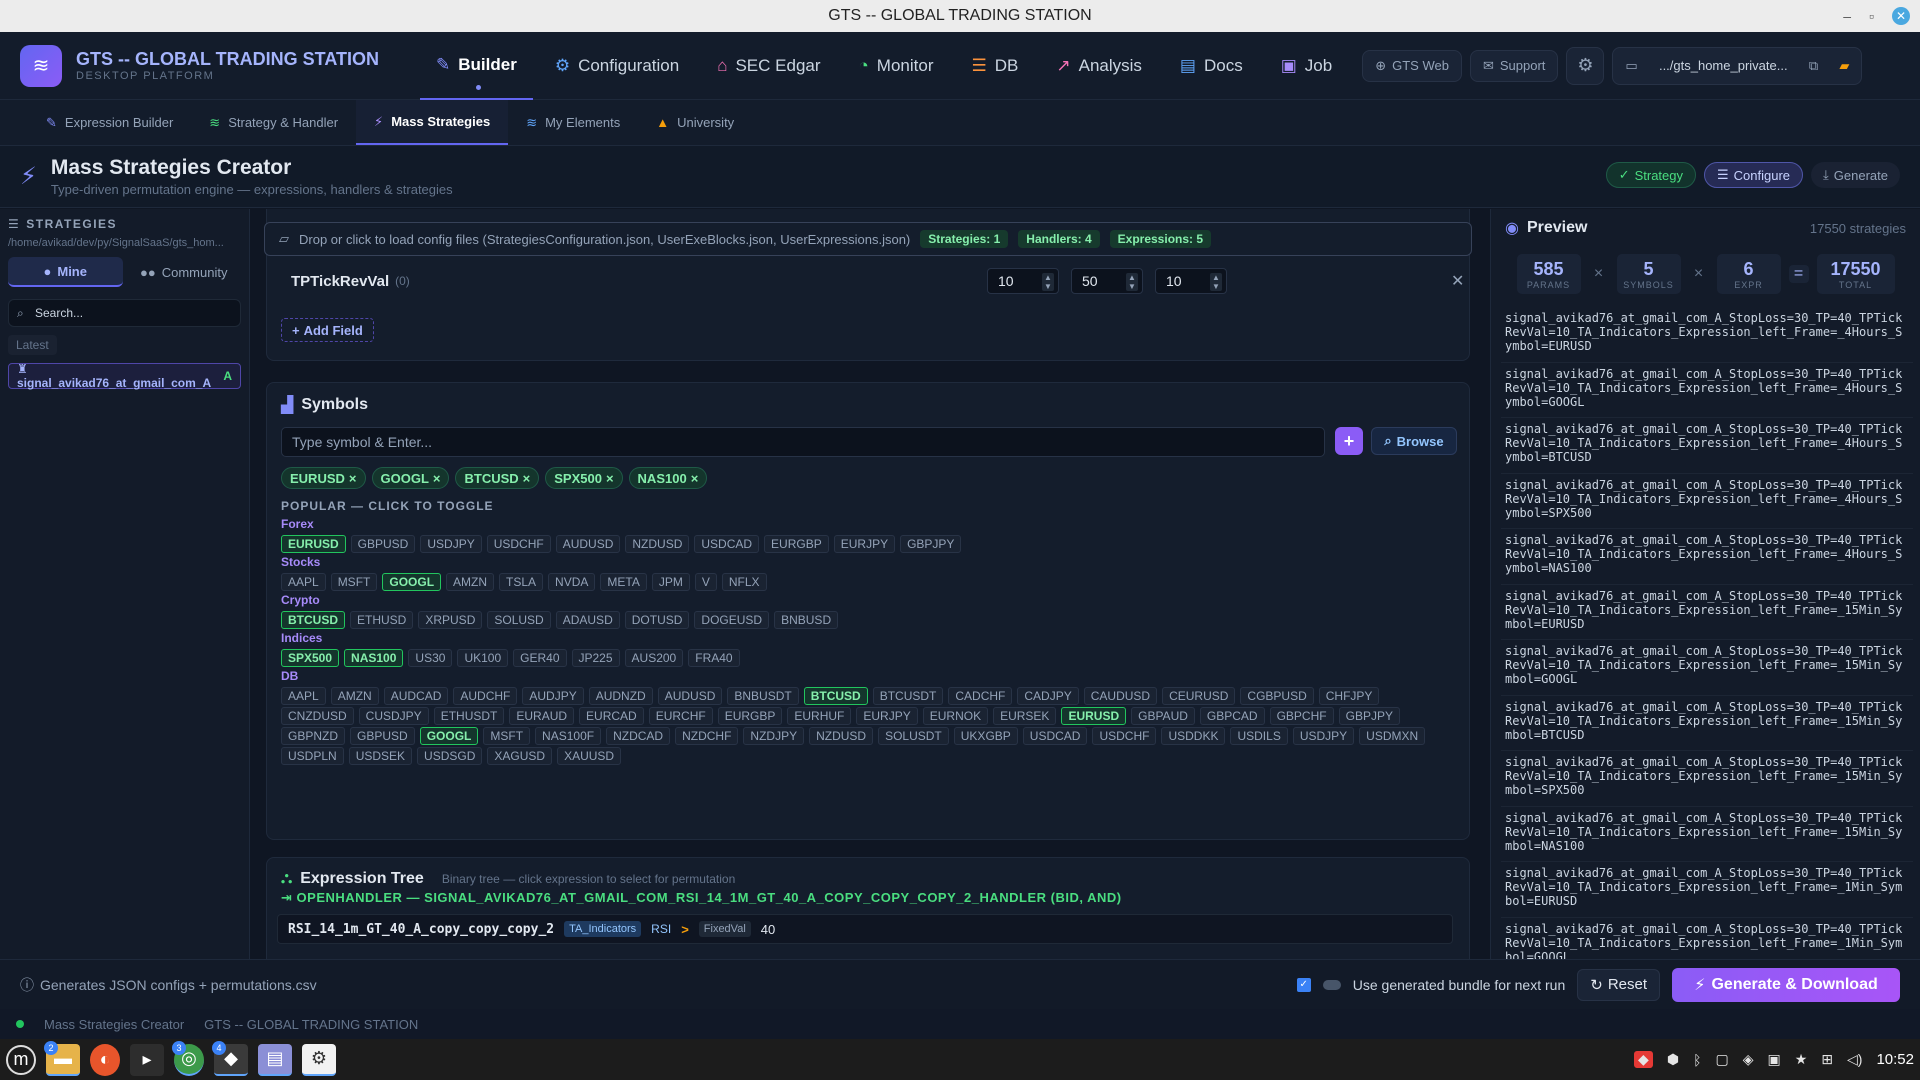 The height and width of the screenshot is (1080, 1920). I want to click on tab-my-elements: ≋ My Elements, so click(573, 122).